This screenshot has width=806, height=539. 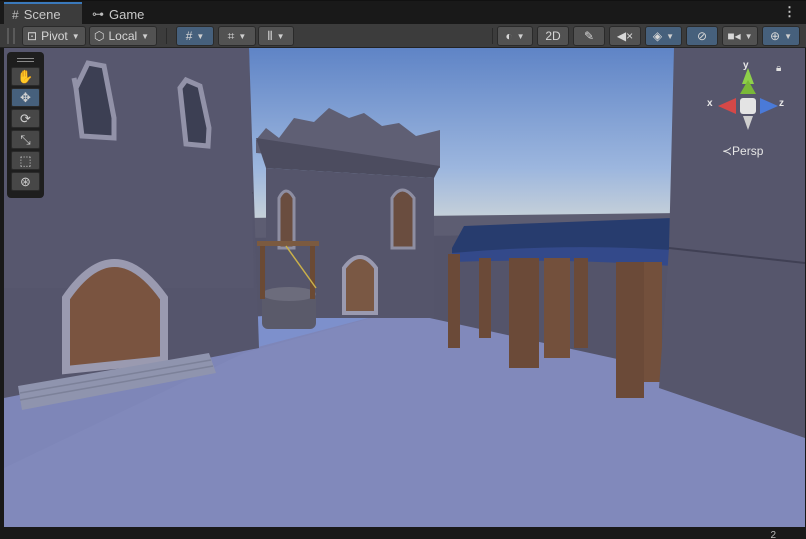 I want to click on lightbulb-icon: ✎, so click(x=589, y=36).